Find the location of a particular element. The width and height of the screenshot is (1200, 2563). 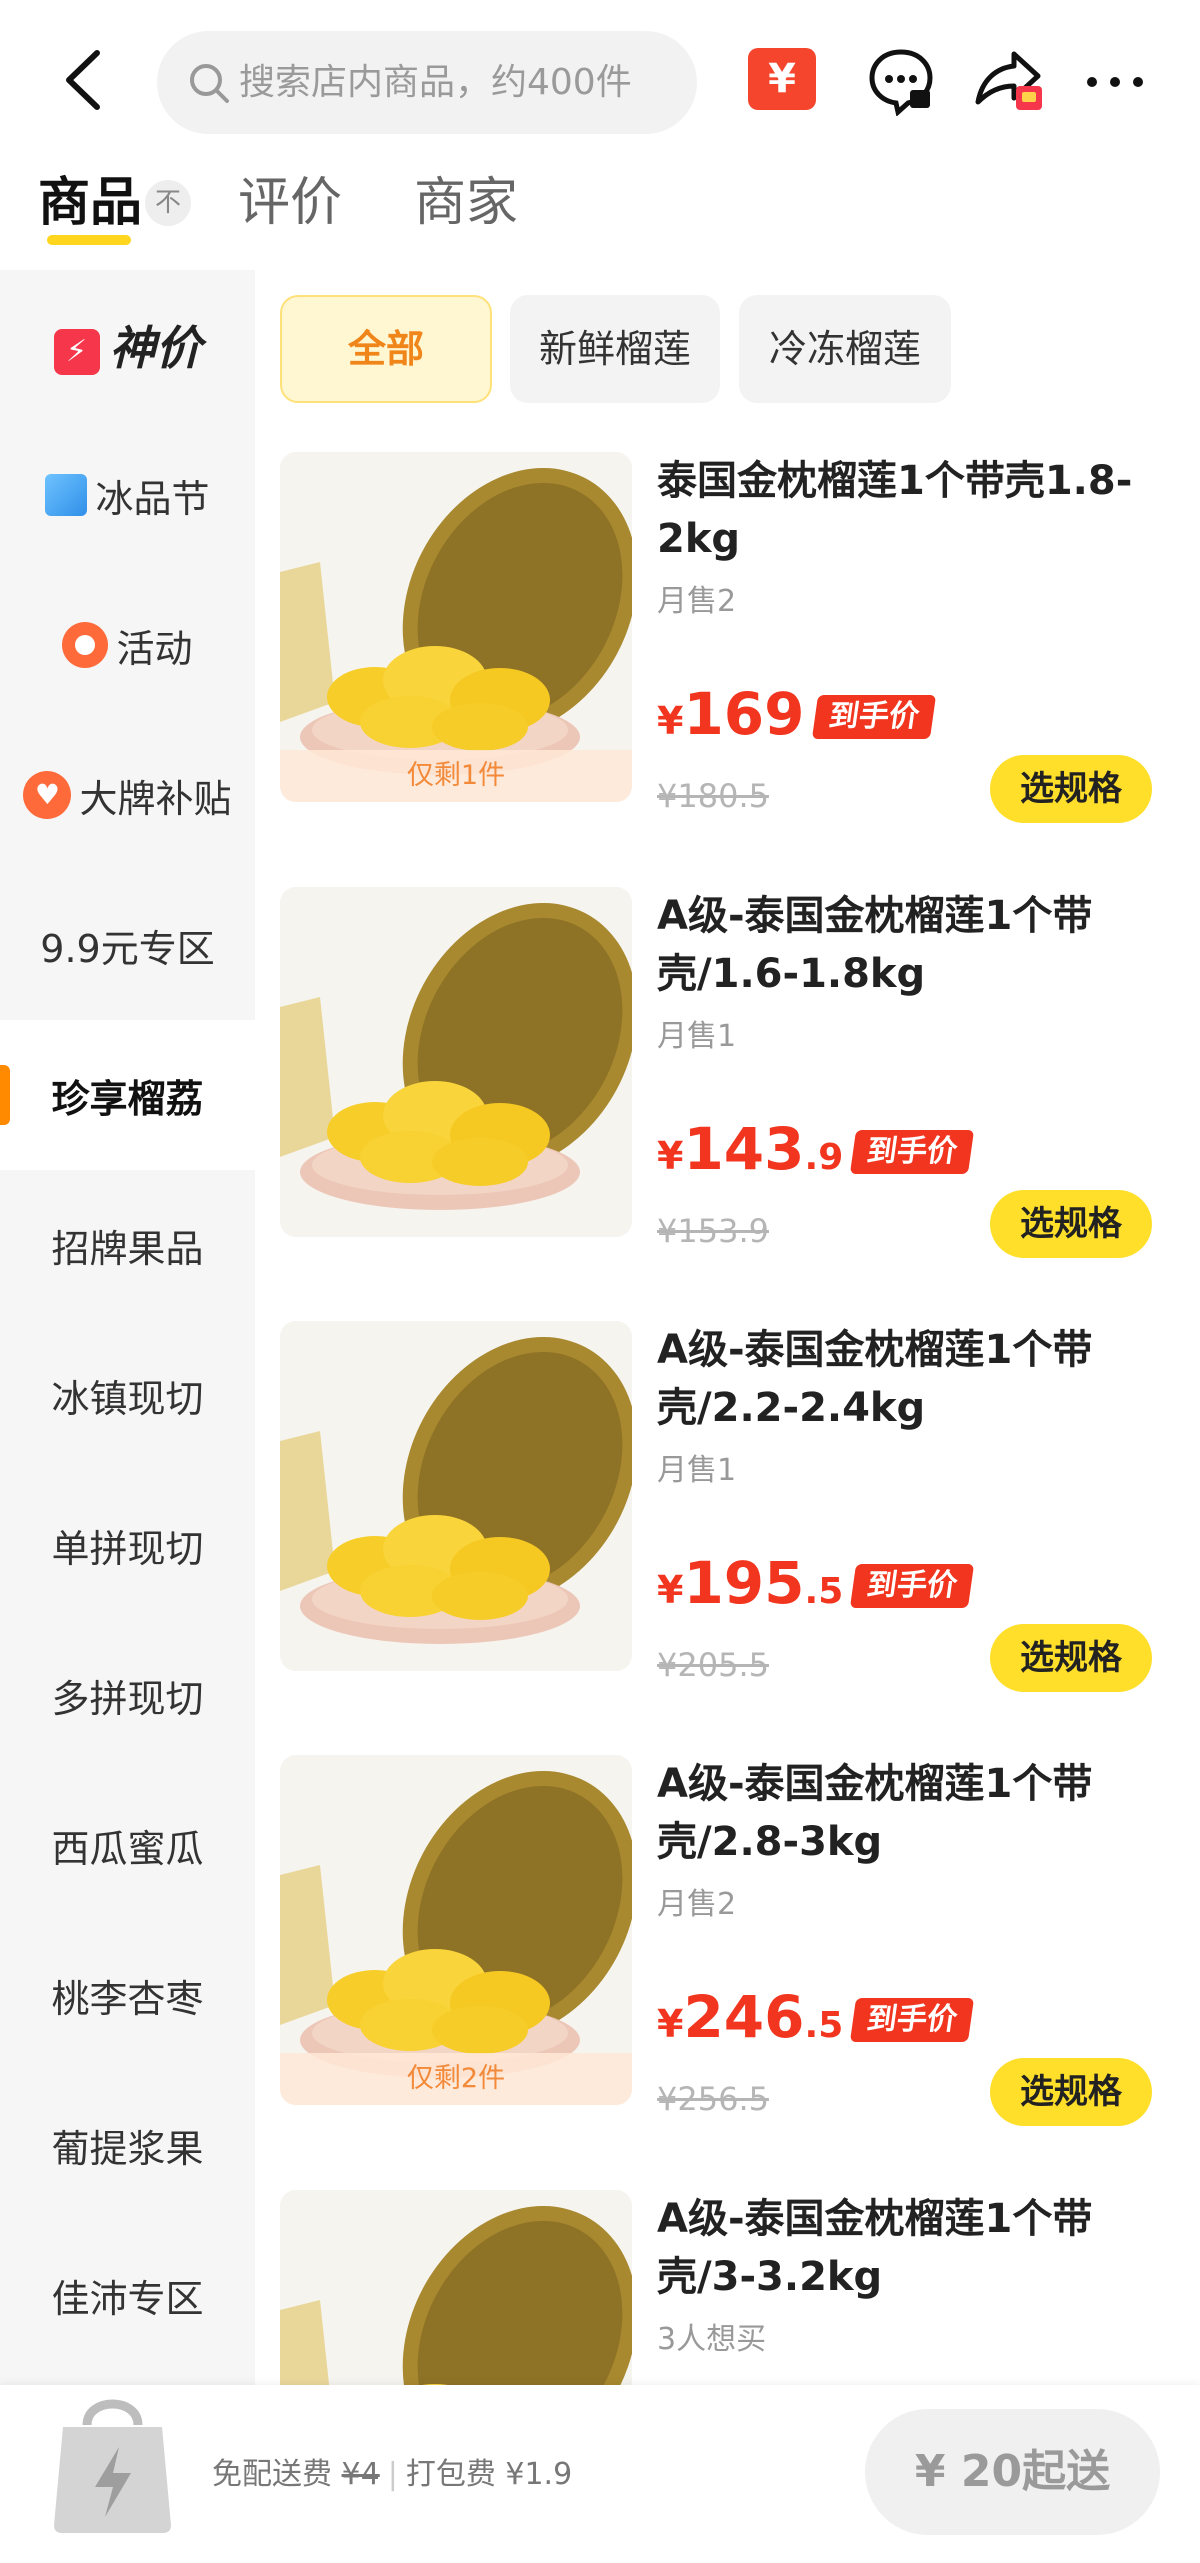

product-price: ¥246.5 到手价 is located at coordinates (816, 2017).